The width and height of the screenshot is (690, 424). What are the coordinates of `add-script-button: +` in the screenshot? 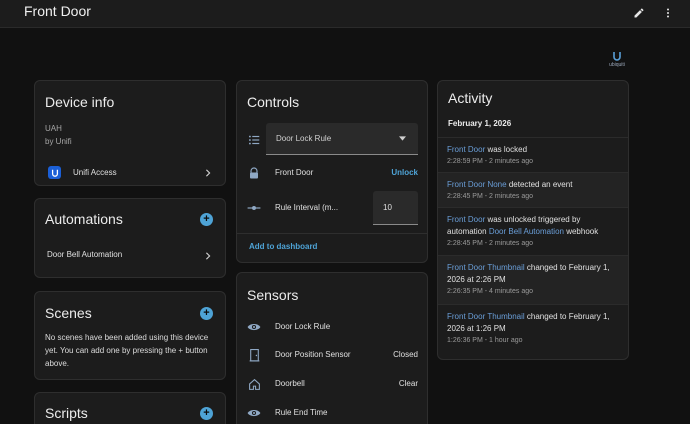 It's located at (206, 413).